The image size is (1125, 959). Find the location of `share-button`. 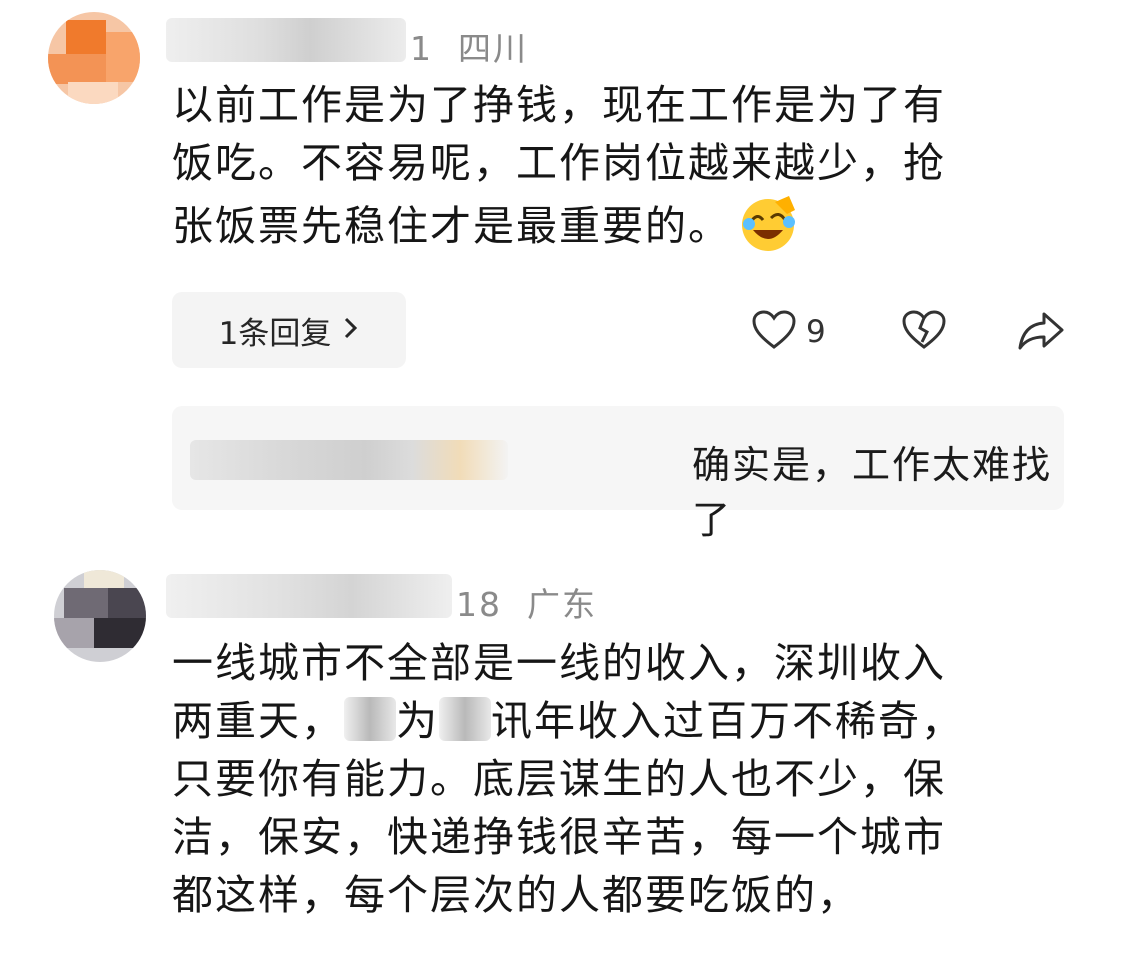

share-button is located at coordinates (1041, 332).